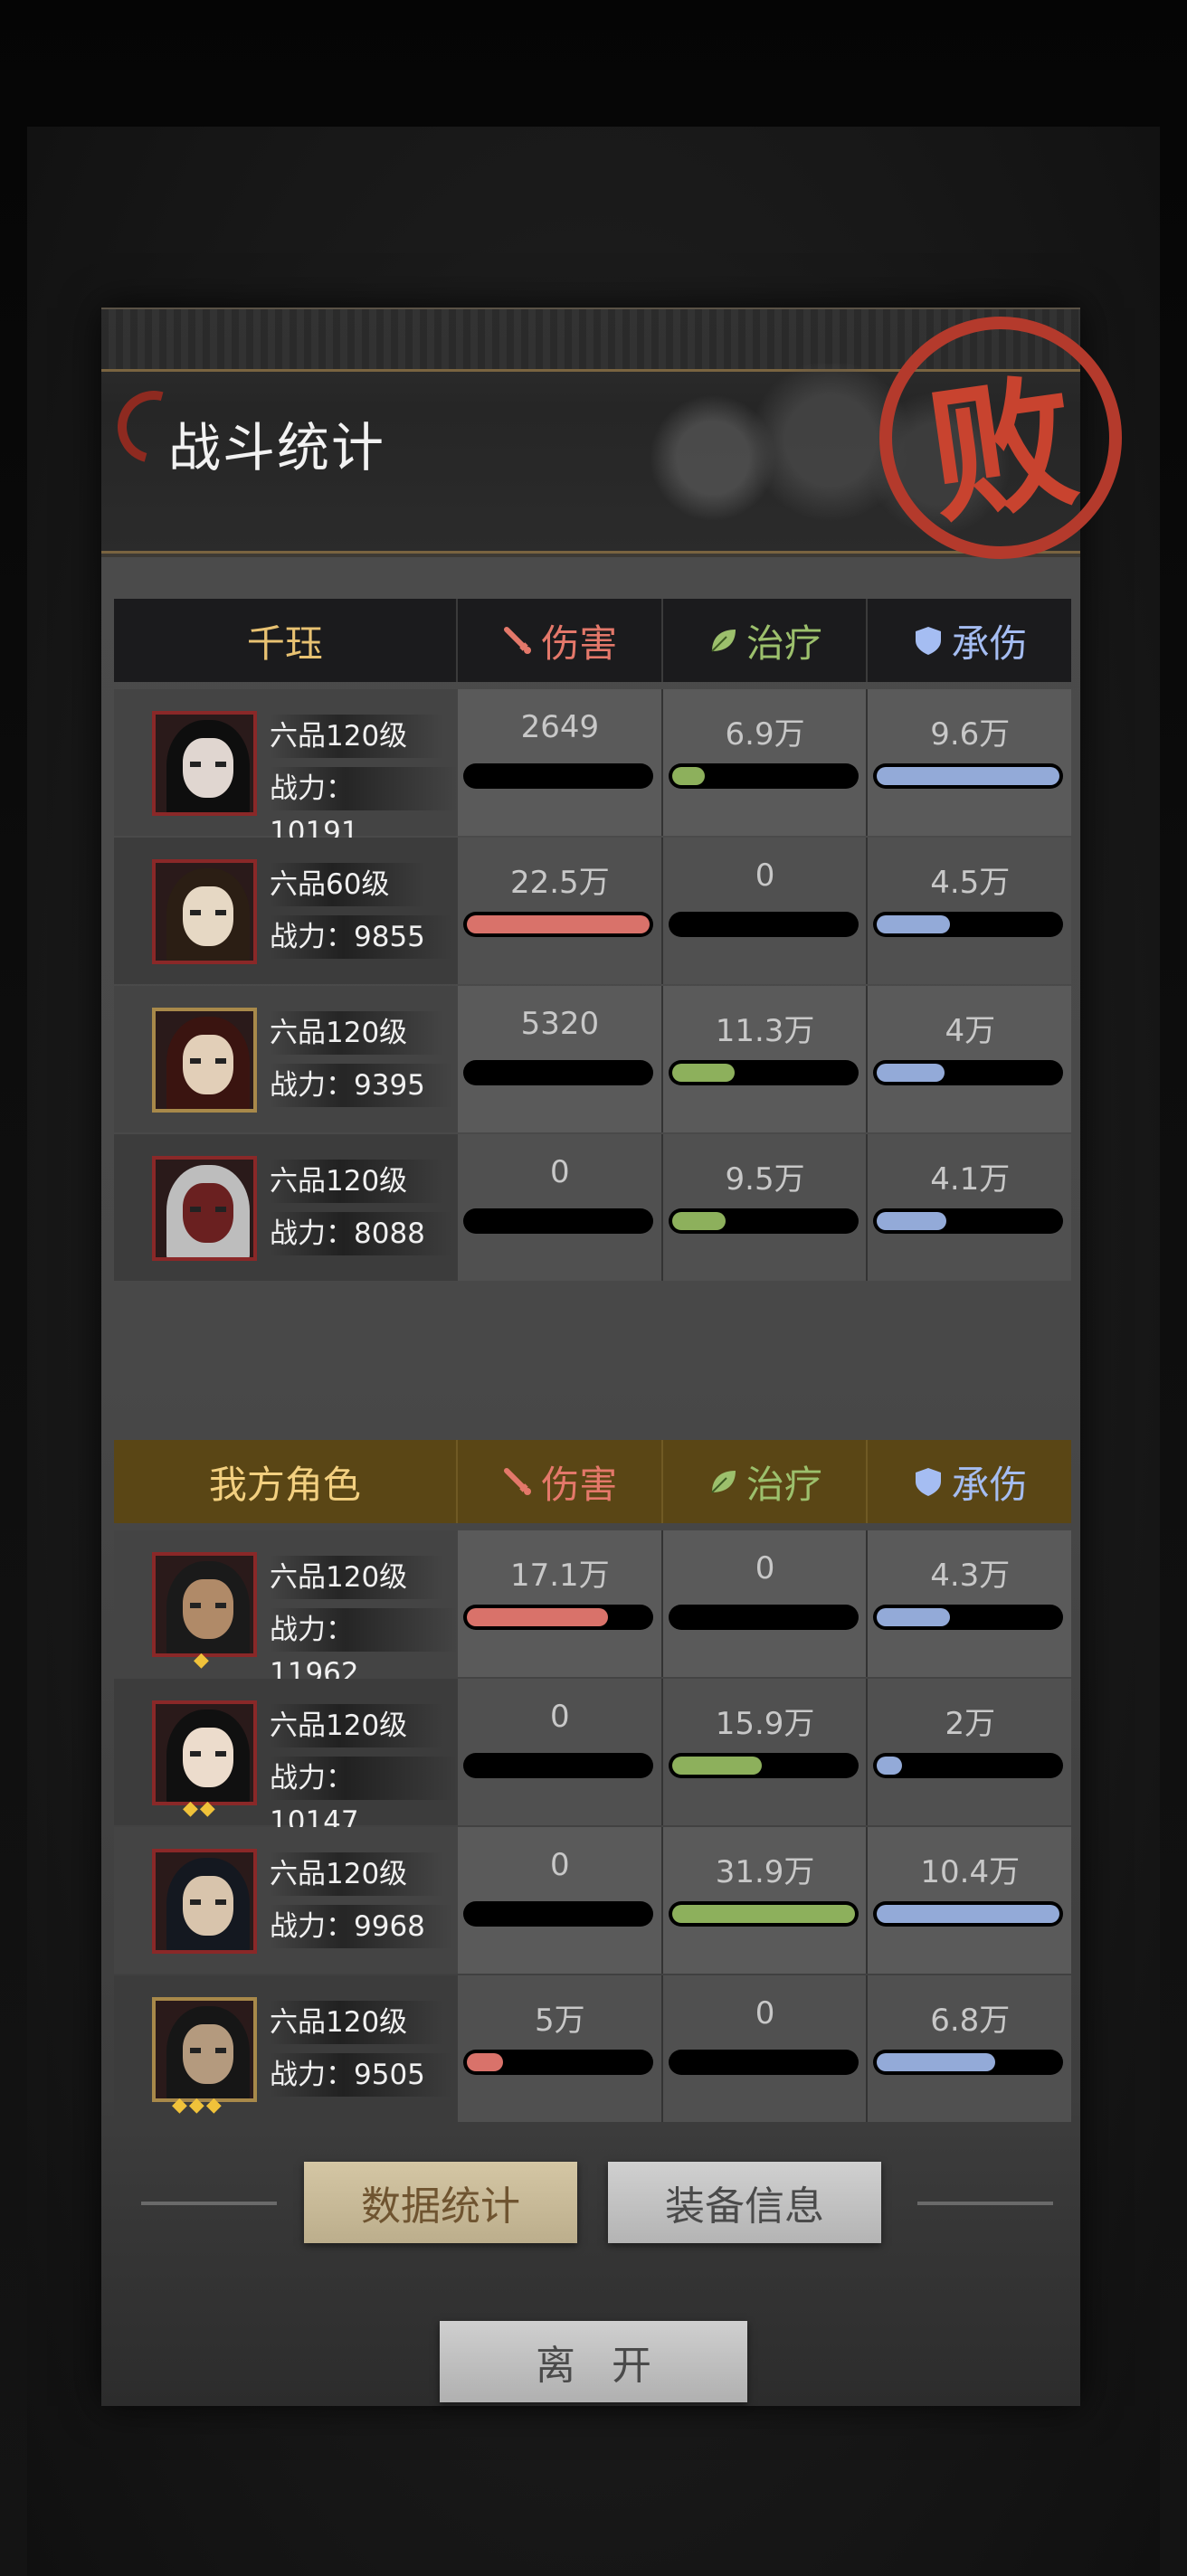 The height and width of the screenshot is (2576, 1187). Describe the element at coordinates (364, 1649) in the screenshot. I see `character-power: 战力：11962` at that location.